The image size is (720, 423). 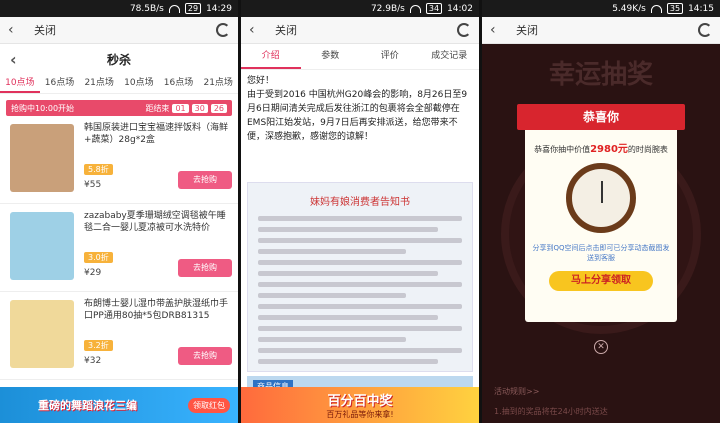 What do you see at coordinates (562, 149) in the screenshot?
I see `win-message-pre: 恭喜你抽中价值` at bounding box center [562, 149].